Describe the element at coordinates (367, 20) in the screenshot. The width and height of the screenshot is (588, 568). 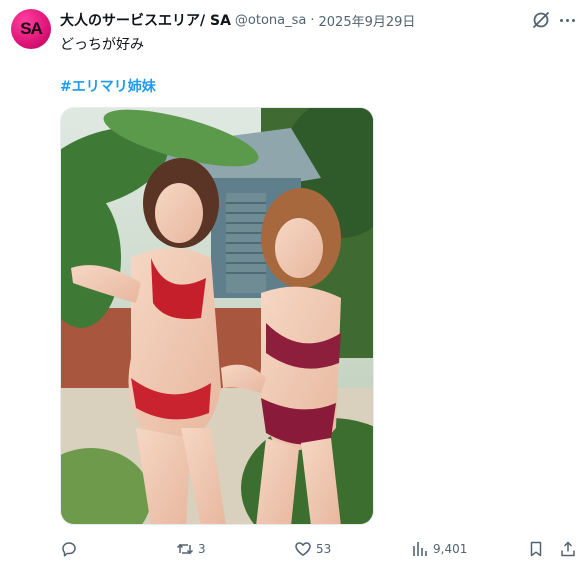
I see `post-date: 2025年9月29日` at that location.